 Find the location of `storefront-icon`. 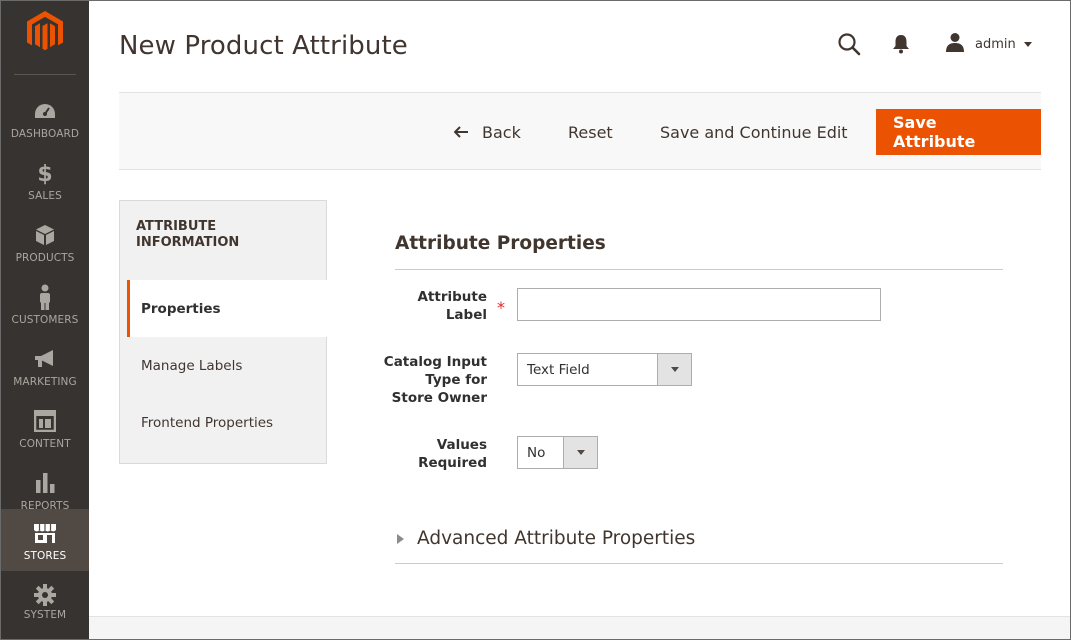

storefront-icon is located at coordinates (45, 533).